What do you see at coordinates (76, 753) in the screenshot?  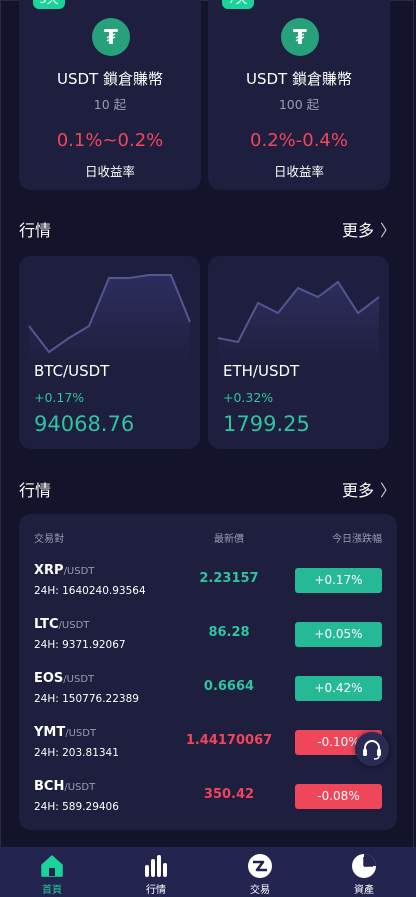 I see `row-volume: 24H: 203.81341` at bounding box center [76, 753].